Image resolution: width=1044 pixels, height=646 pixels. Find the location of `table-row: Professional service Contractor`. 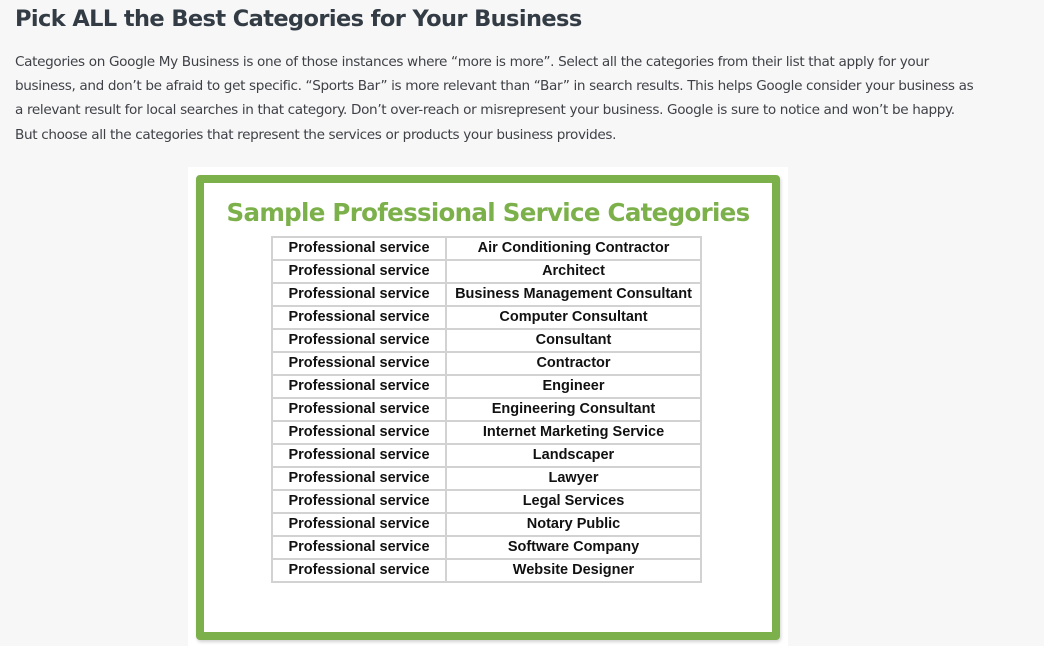

table-row: Professional service Contractor is located at coordinates (486, 363).